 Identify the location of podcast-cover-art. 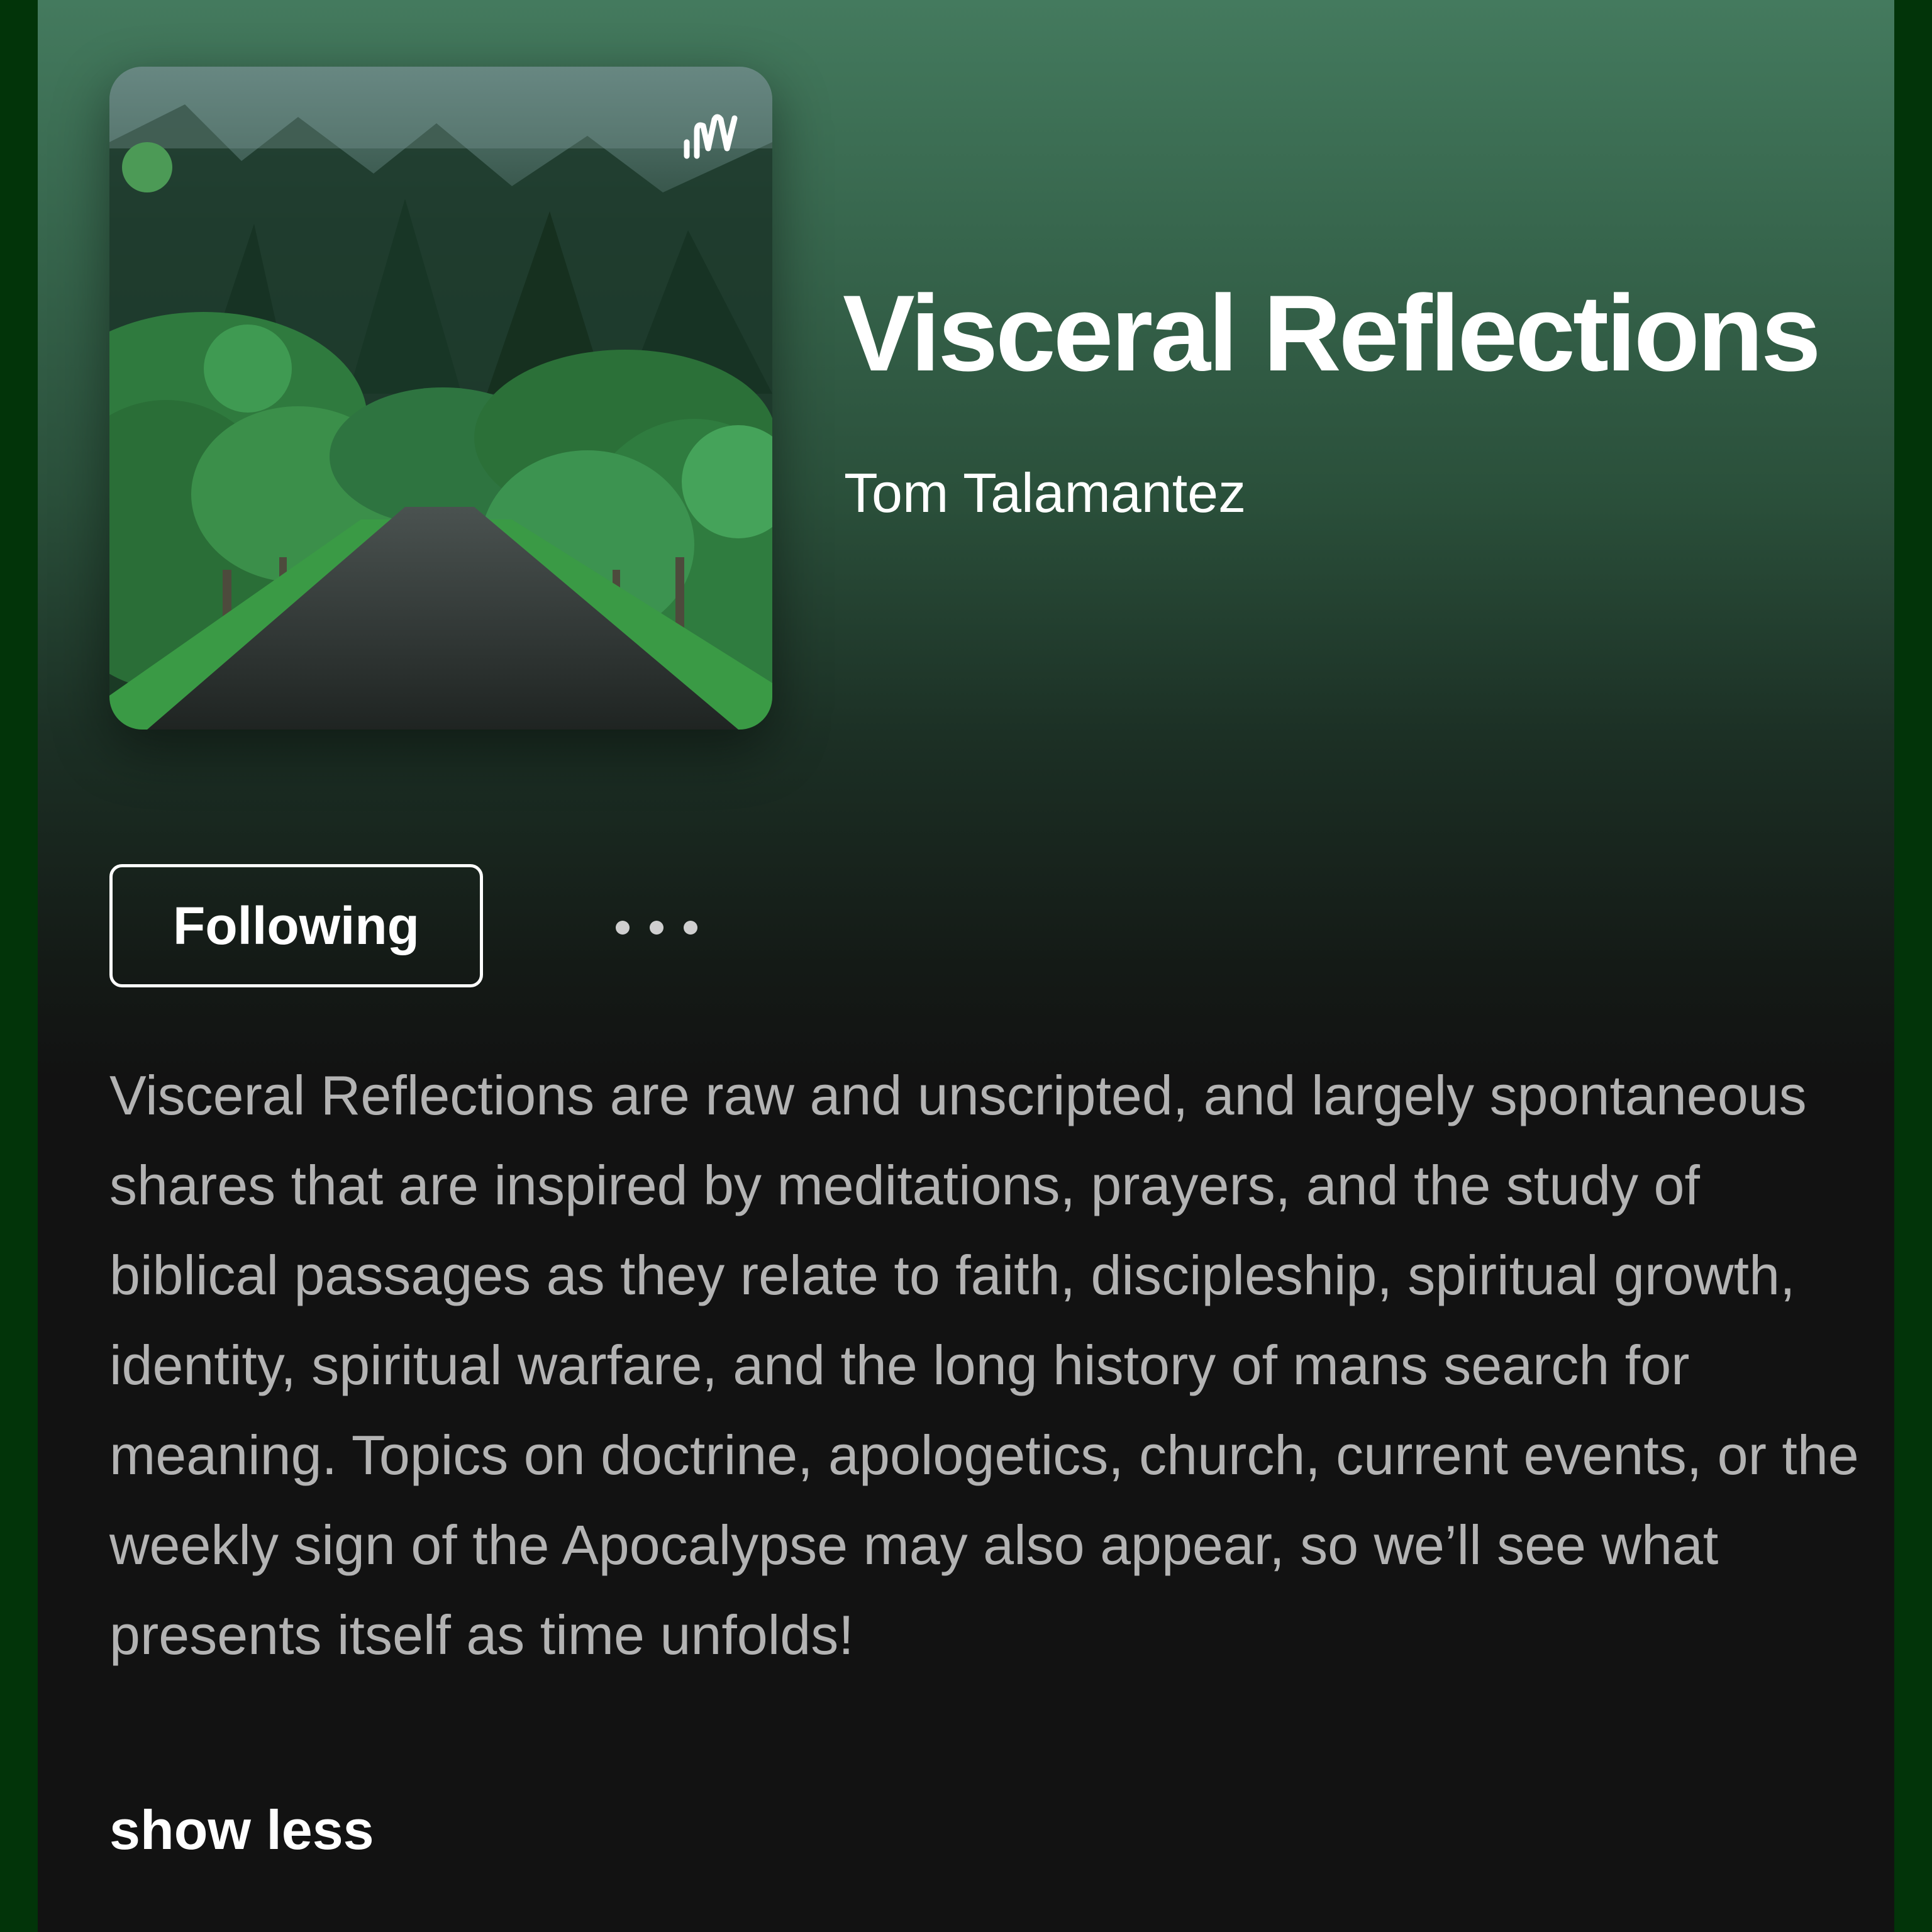
(440, 398).